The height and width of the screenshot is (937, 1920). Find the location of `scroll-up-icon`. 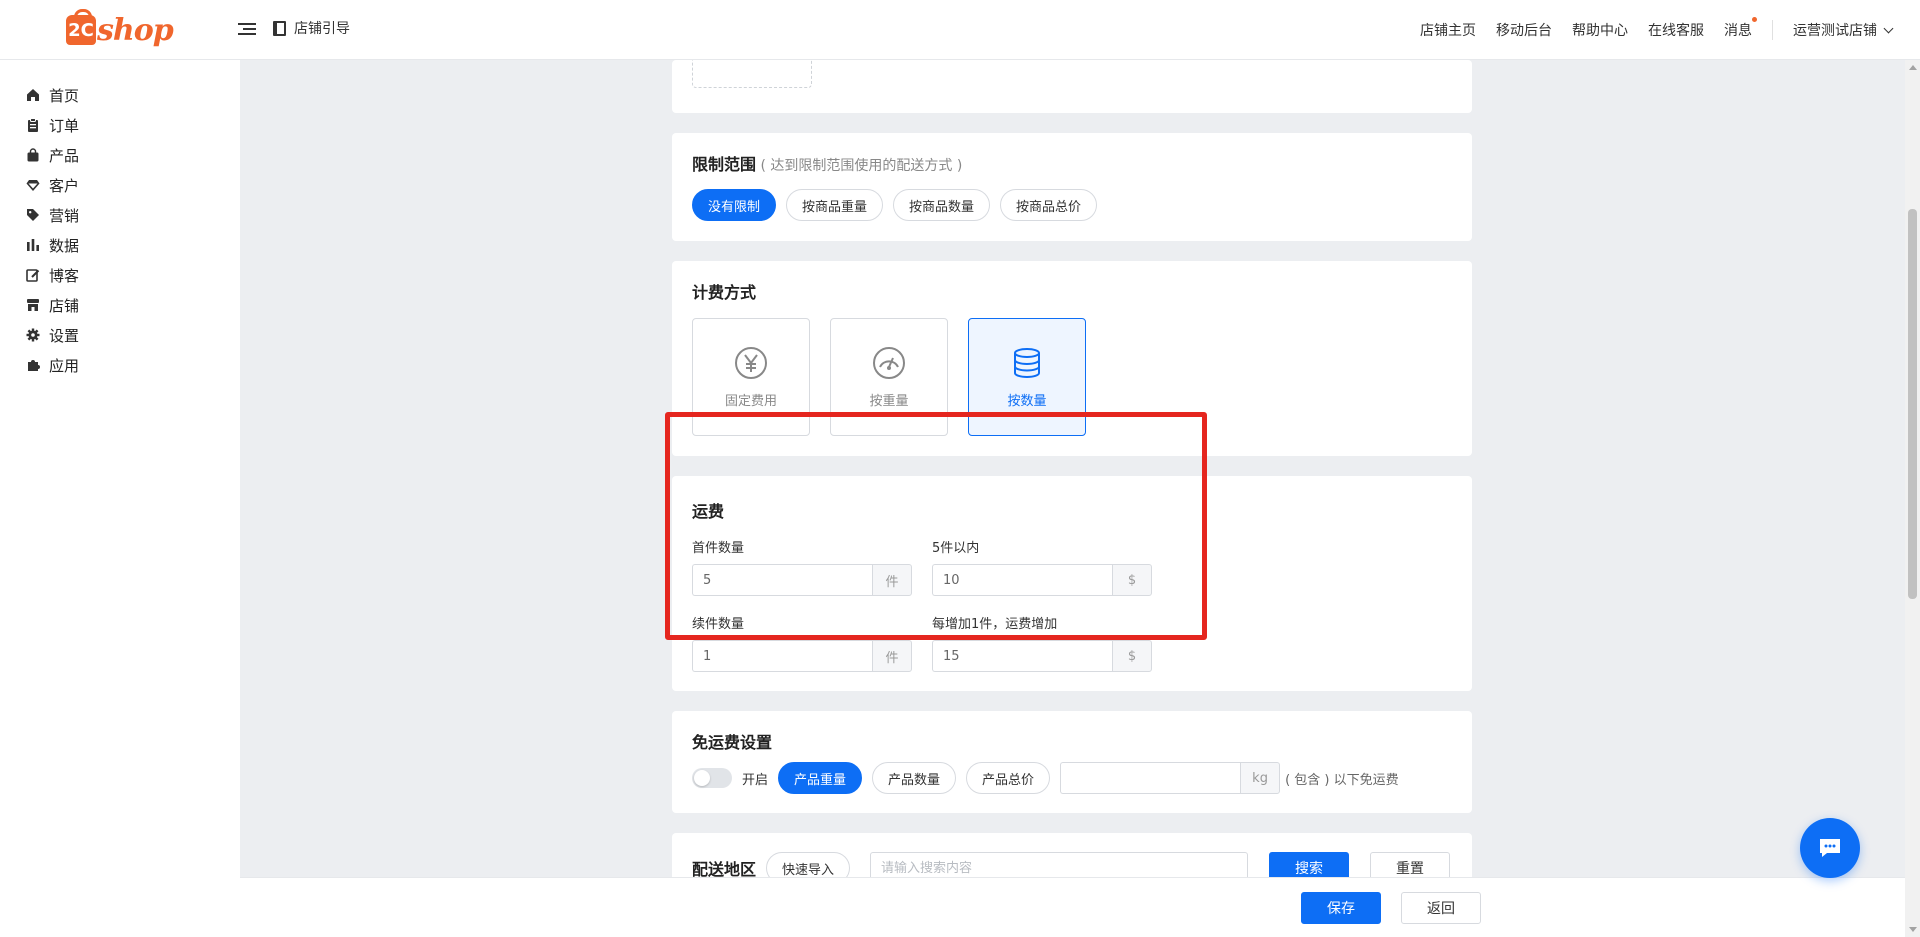

scroll-up-icon is located at coordinates (1913, 67).